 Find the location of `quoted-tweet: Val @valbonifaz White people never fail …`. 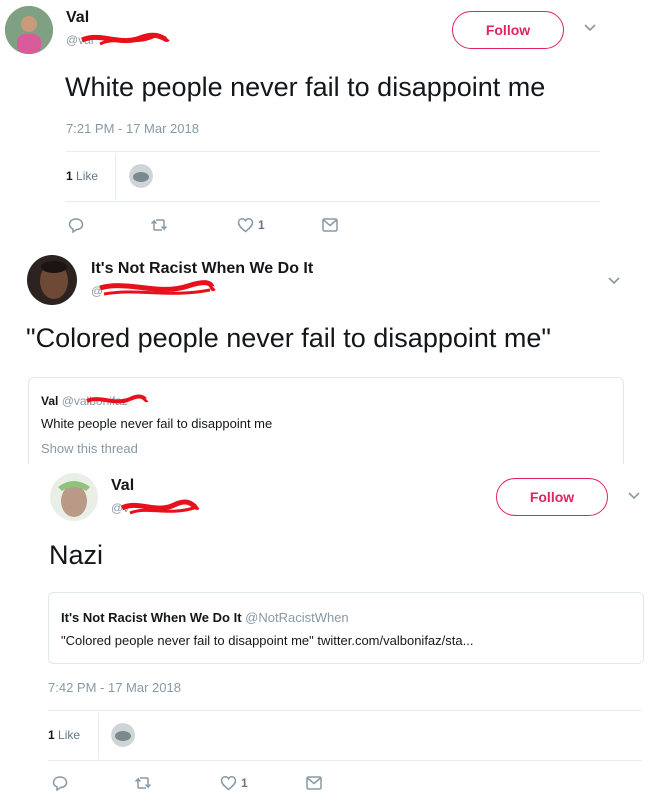

quoted-tweet: Val @valbonifaz White people never fail … is located at coordinates (326, 420).